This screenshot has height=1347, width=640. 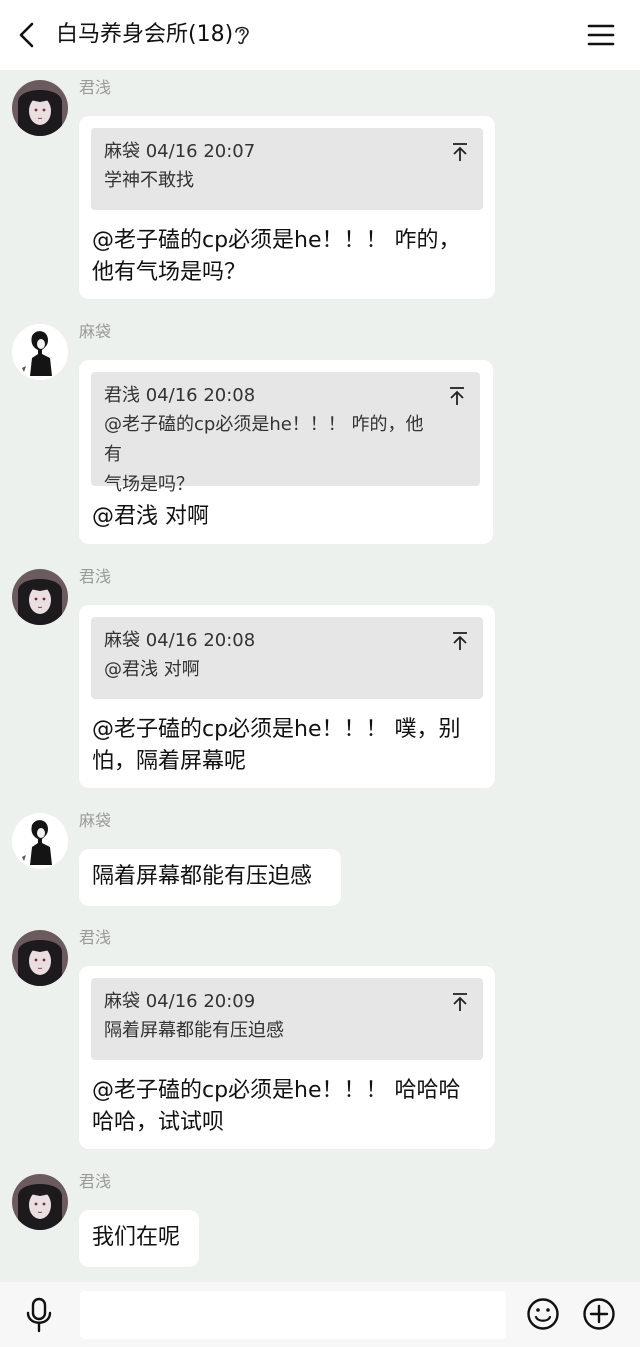 I want to click on quote-text: 隔着屏幕都能有压迫感, so click(x=194, y=1030).